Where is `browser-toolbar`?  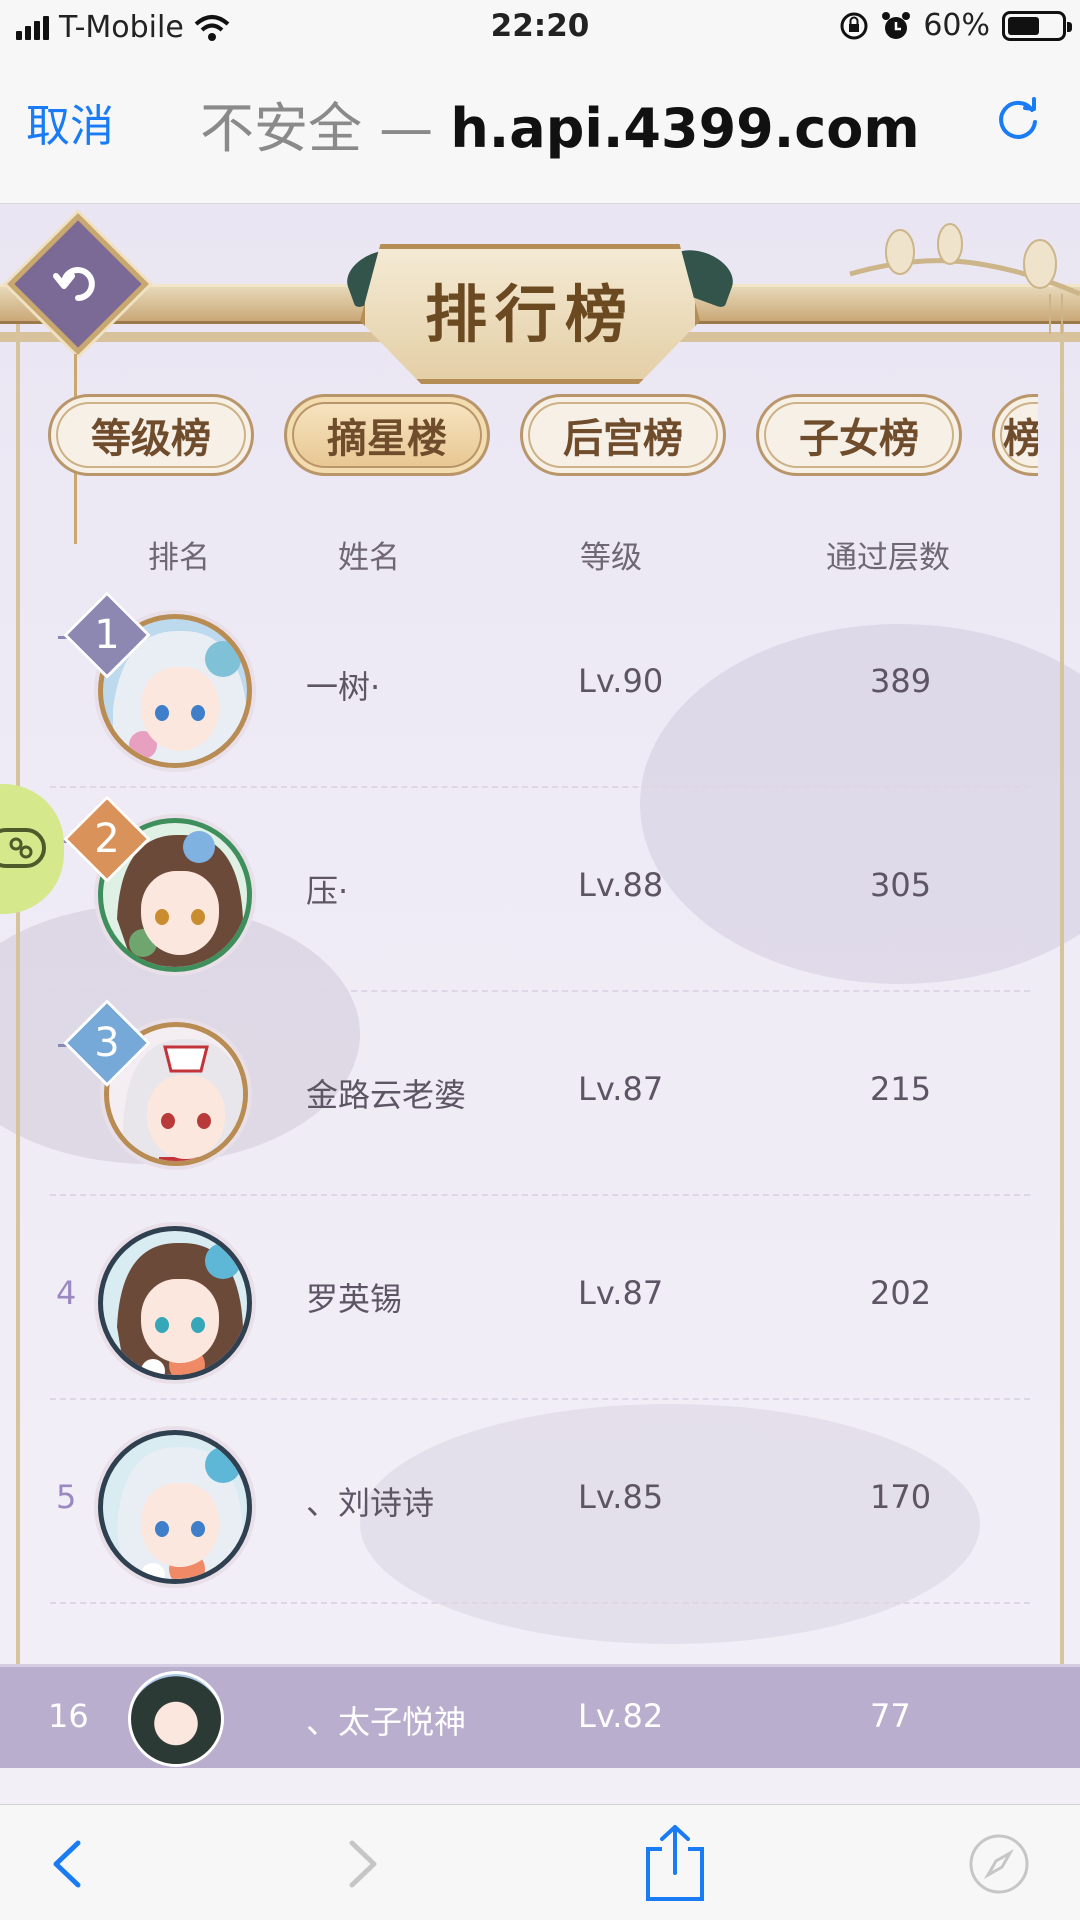
browser-toolbar is located at coordinates (540, 1862).